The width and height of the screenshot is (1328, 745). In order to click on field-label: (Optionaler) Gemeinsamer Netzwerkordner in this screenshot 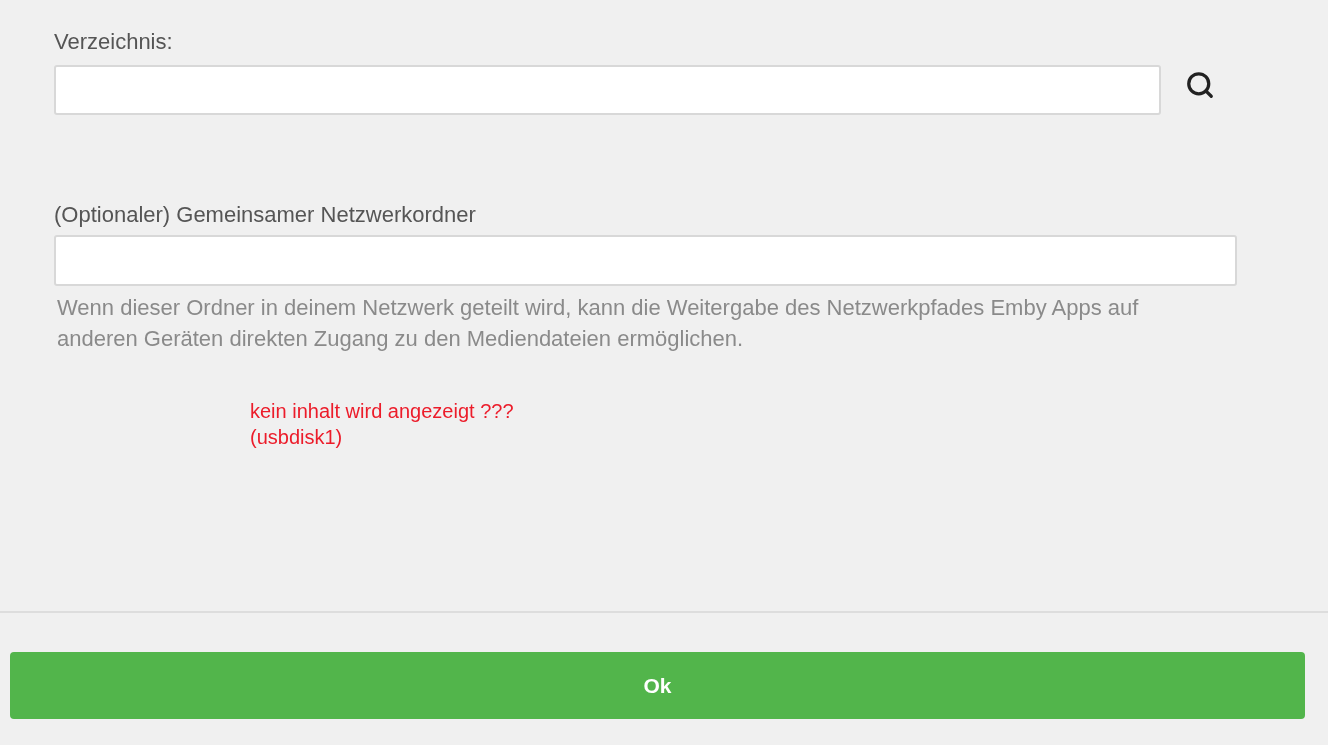, I will do `click(265, 215)`.